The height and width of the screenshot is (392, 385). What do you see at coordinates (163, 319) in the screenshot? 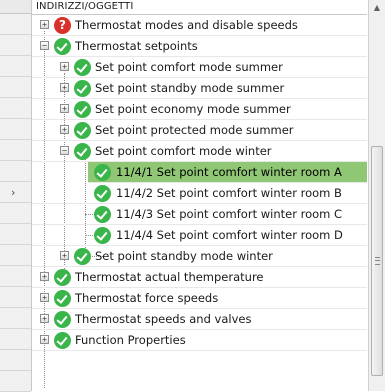
I see `tree-node-label: Thermostat speeds and valves` at bounding box center [163, 319].